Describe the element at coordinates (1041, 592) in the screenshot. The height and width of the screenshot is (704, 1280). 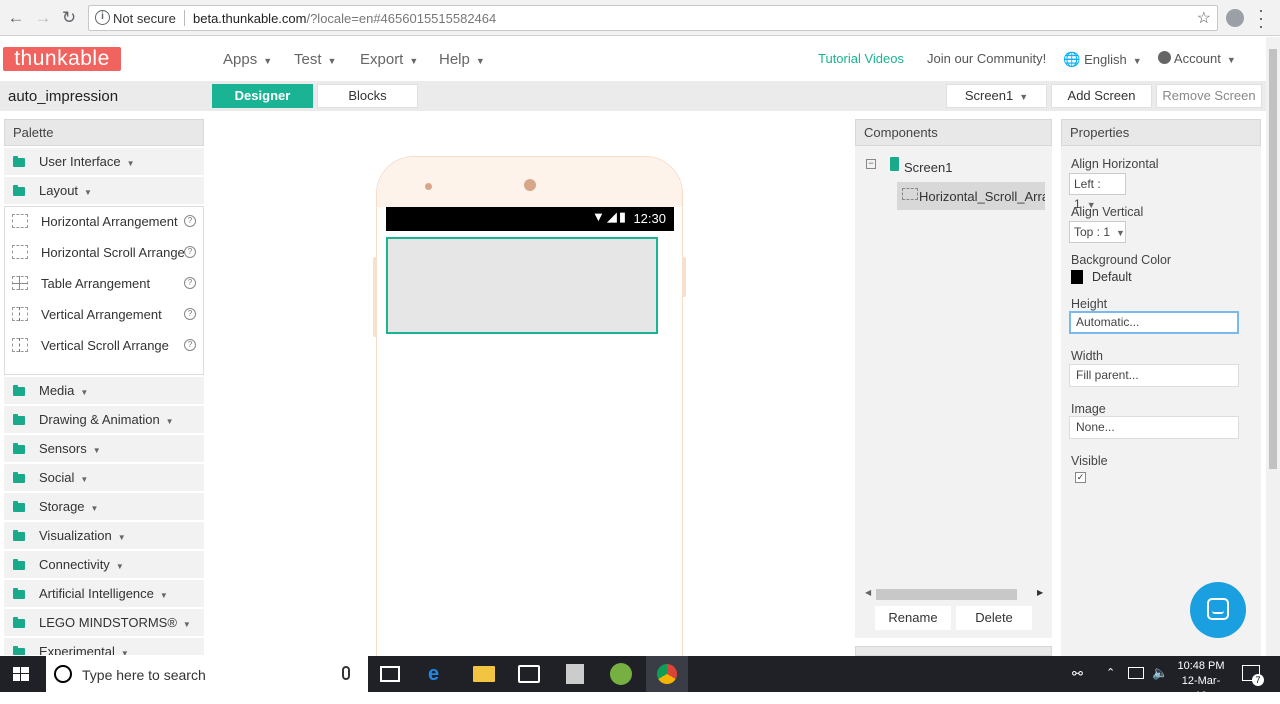
I see `scroll-right-icon: ▶` at that location.